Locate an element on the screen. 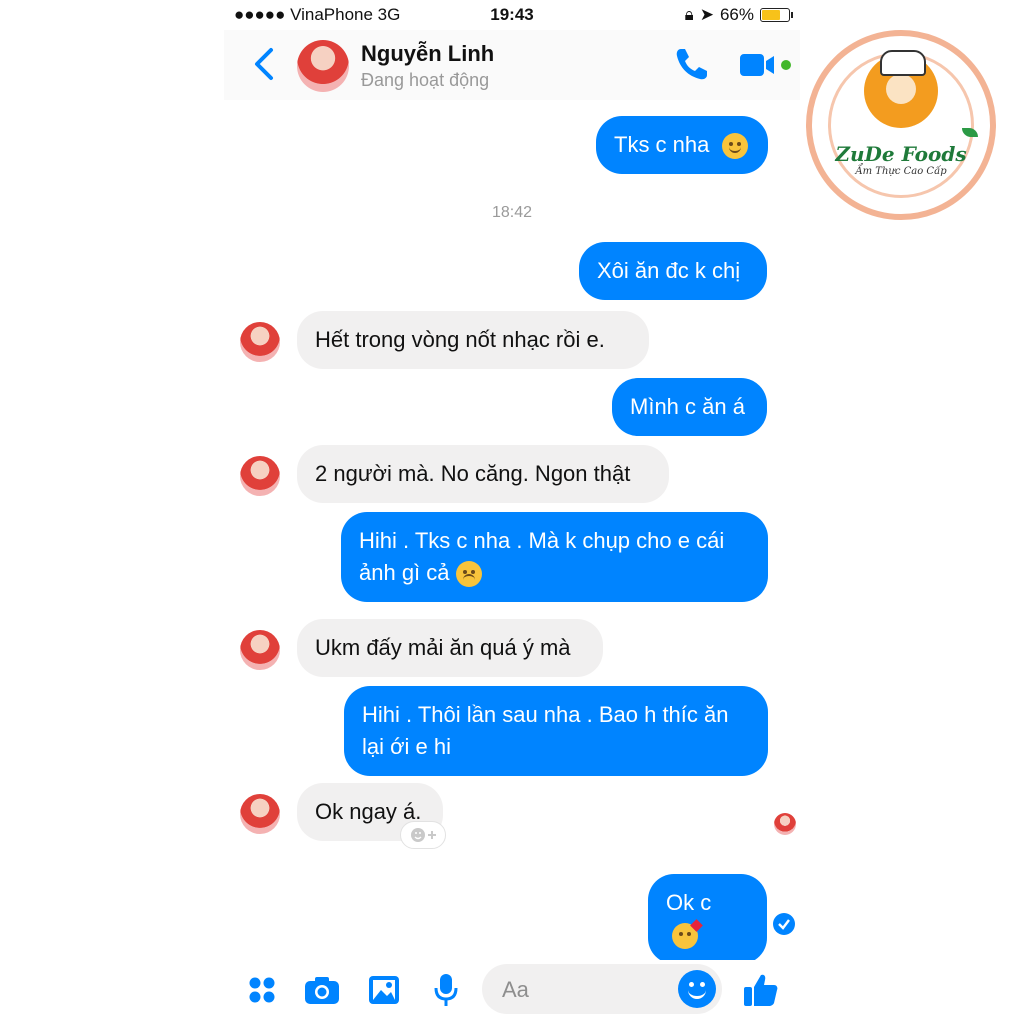  message-bubble-incoming: 2 người mà. No căng. Ngon thật is located at coordinates (483, 474).